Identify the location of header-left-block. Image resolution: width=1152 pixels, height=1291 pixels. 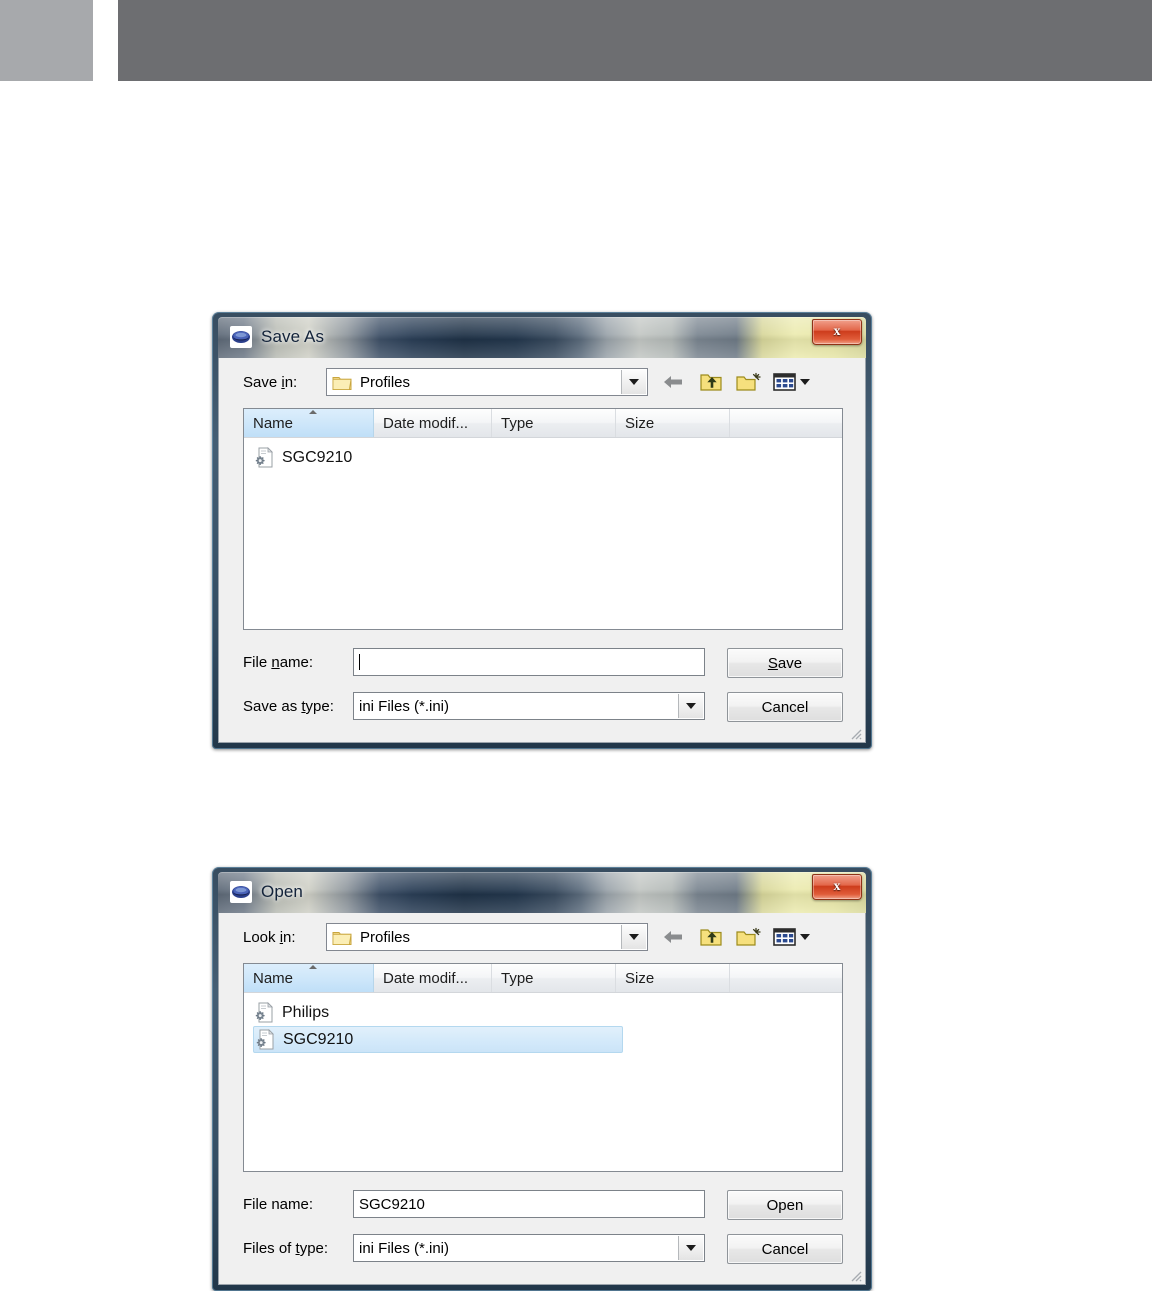
(46, 40).